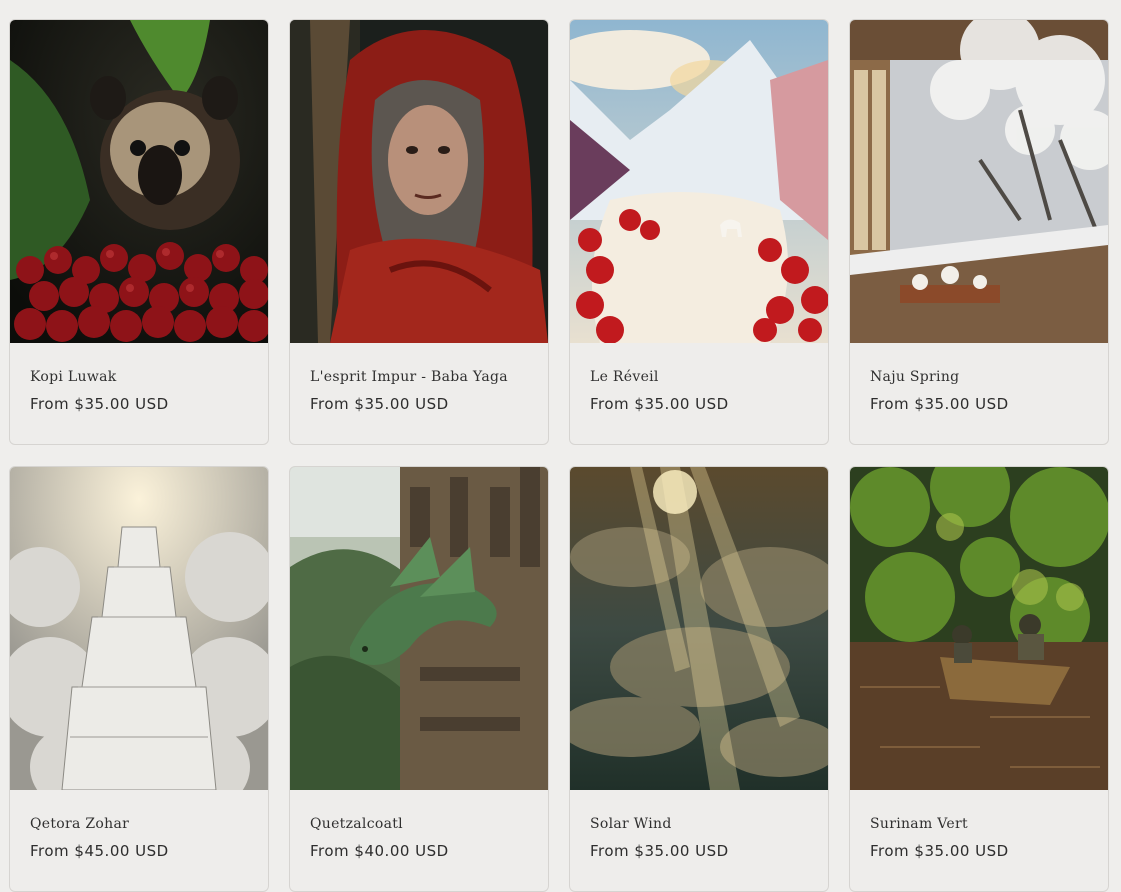 Image resolution: width=1121 pixels, height=892 pixels. Describe the element at coordinates (139, 824) in the screenshot. I see `product-title: Qetora Zohar` at that location.